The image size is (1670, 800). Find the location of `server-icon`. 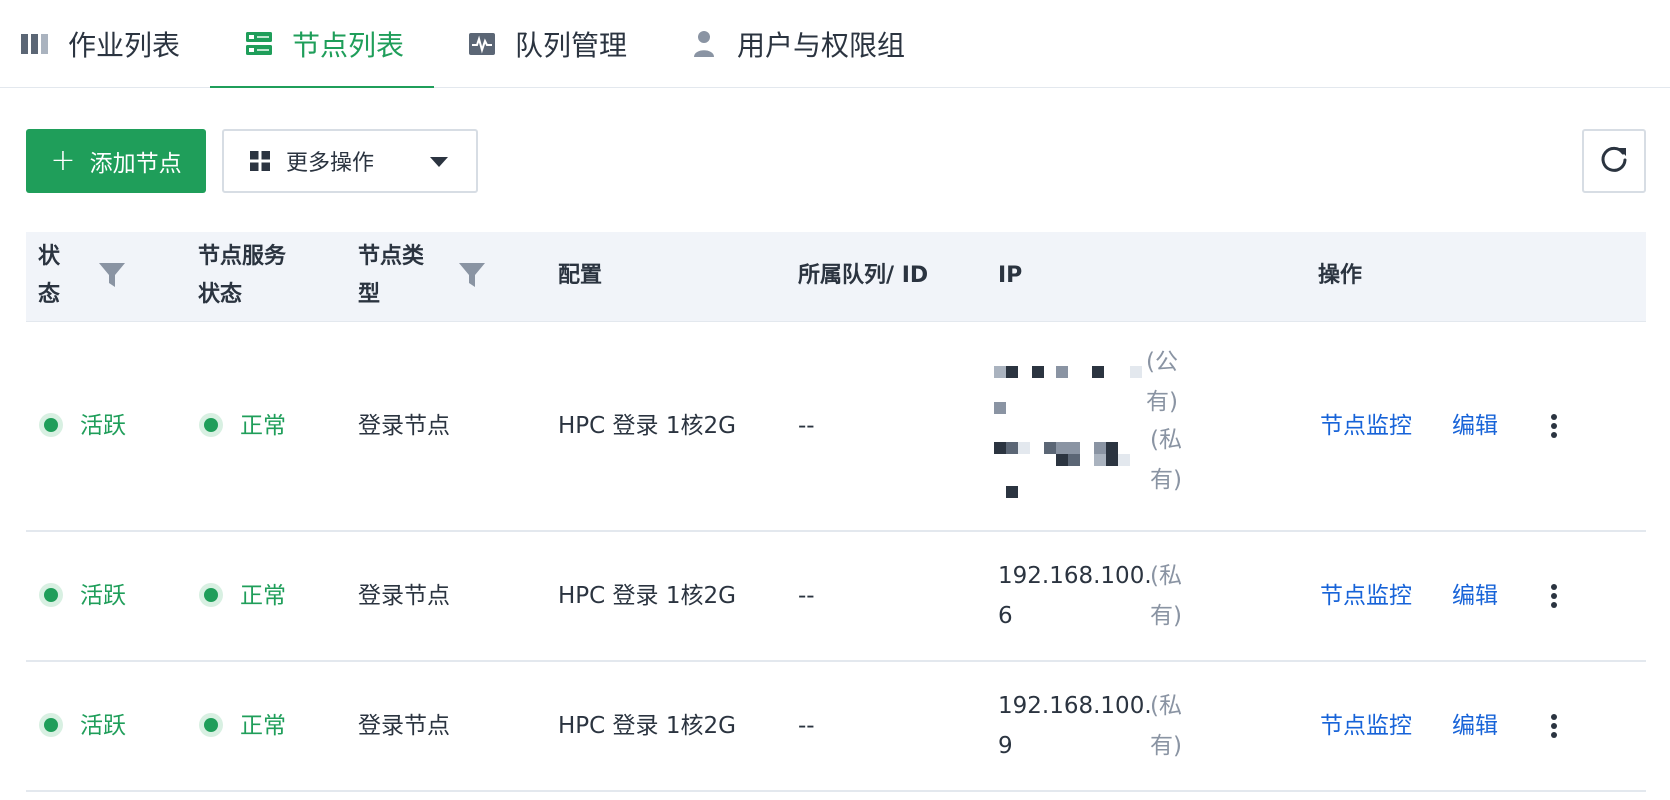

server-icon is located at coordinates (259, 44).